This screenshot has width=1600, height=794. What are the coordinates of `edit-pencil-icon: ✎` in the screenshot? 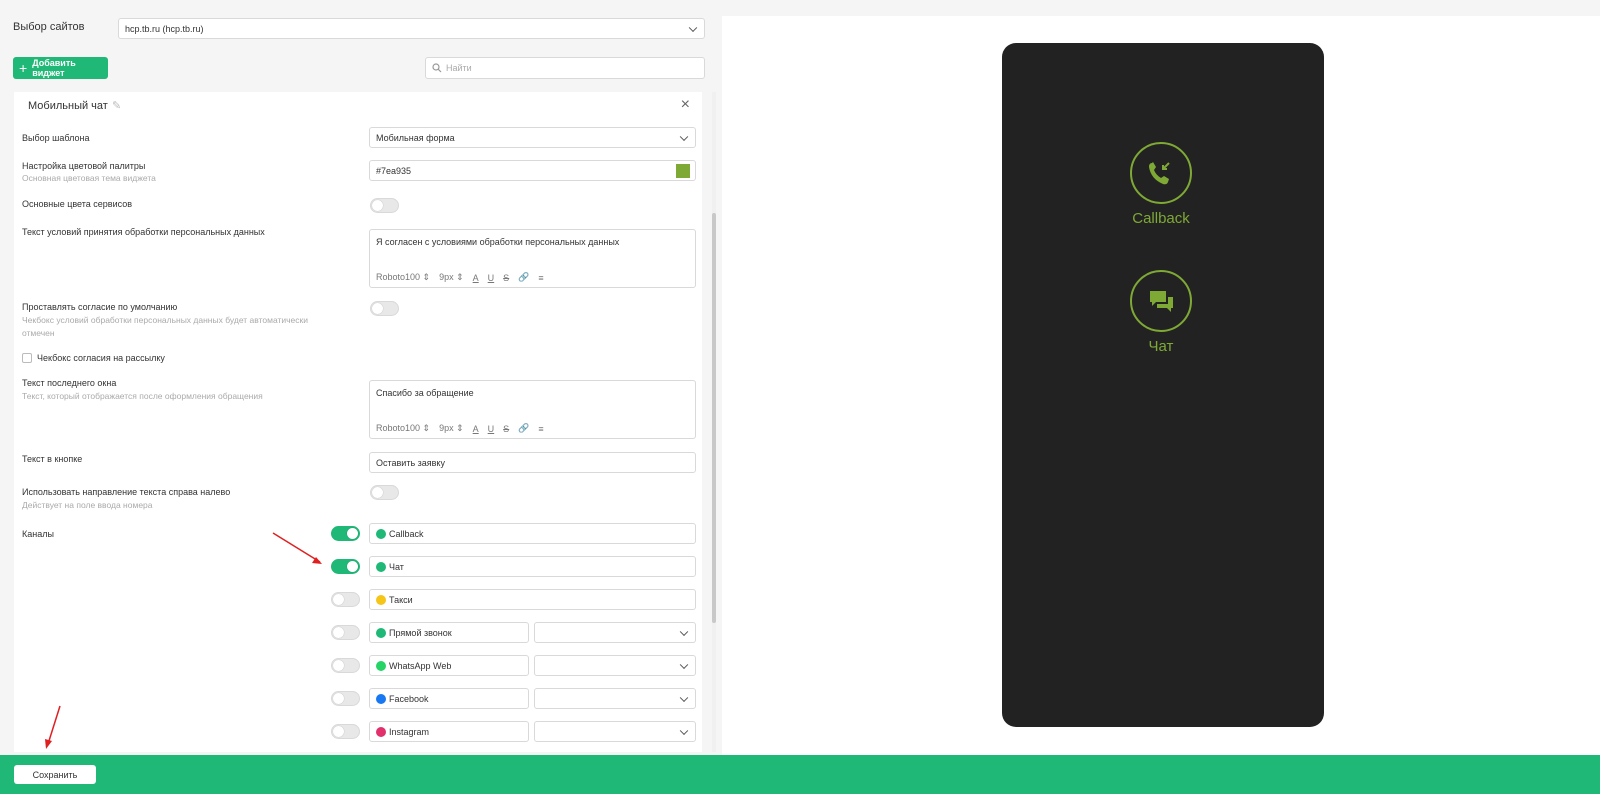 It's located at (116, 105).